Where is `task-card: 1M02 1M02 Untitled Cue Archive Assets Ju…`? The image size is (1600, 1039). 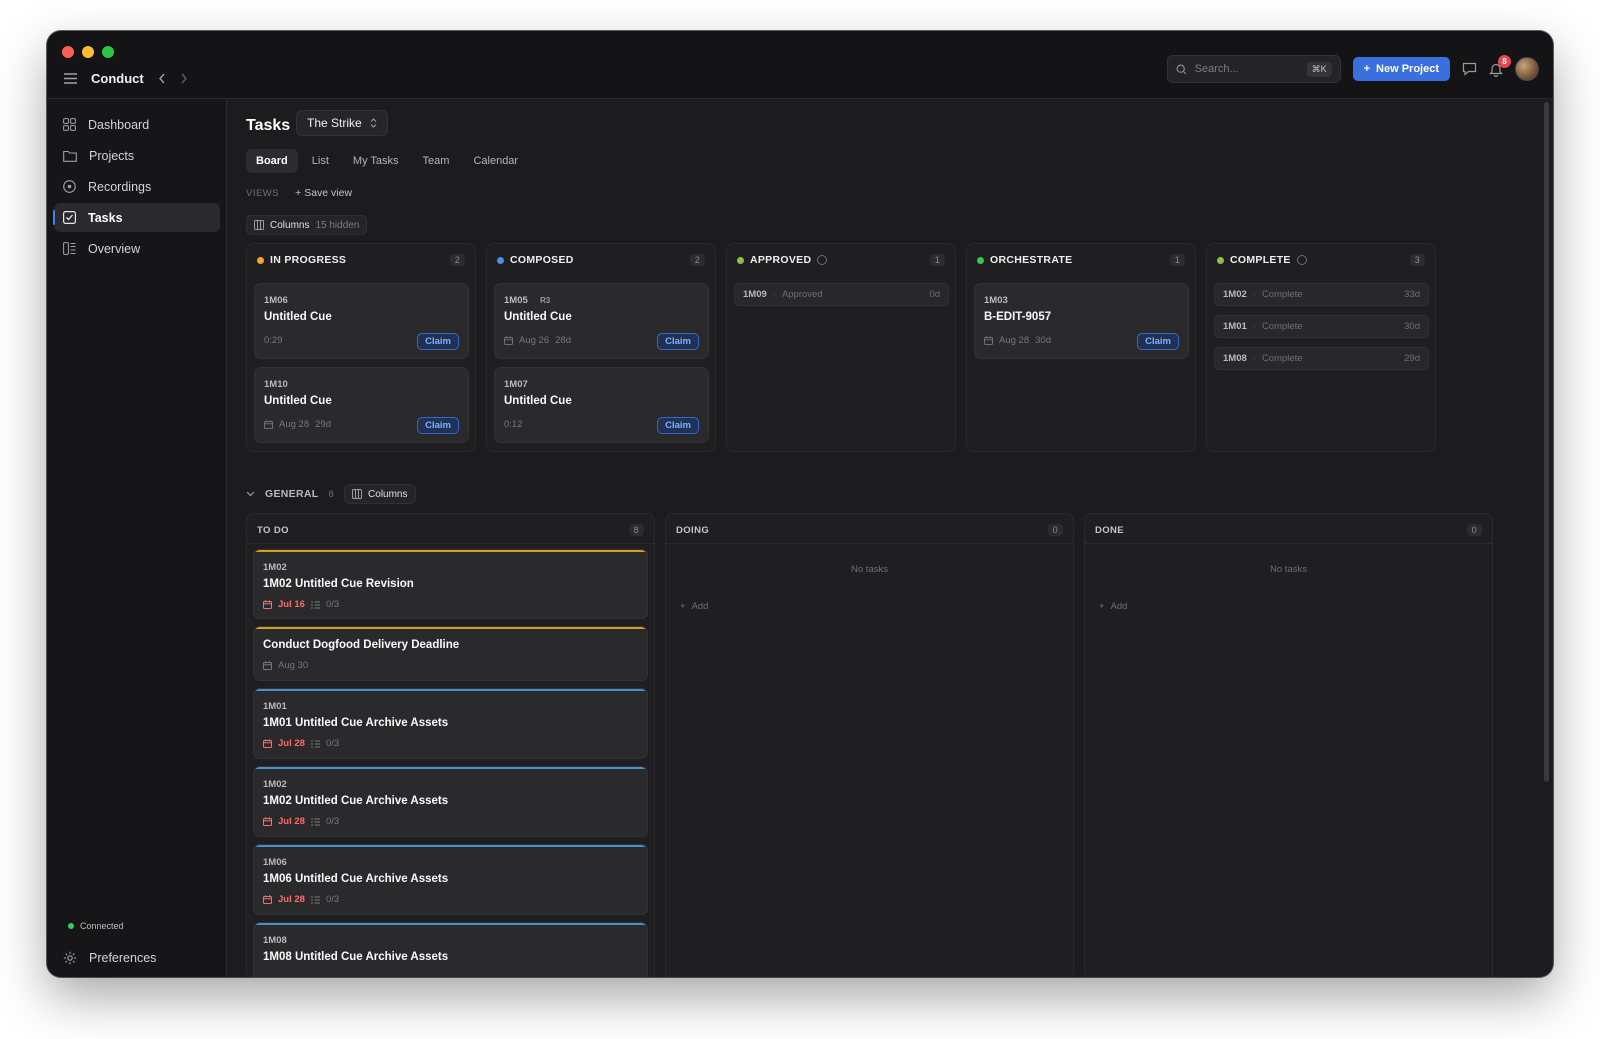 task-card: 1M02 1M02 Untitled Cue Archive Assets Ju… is located at coordinates (450, 801).